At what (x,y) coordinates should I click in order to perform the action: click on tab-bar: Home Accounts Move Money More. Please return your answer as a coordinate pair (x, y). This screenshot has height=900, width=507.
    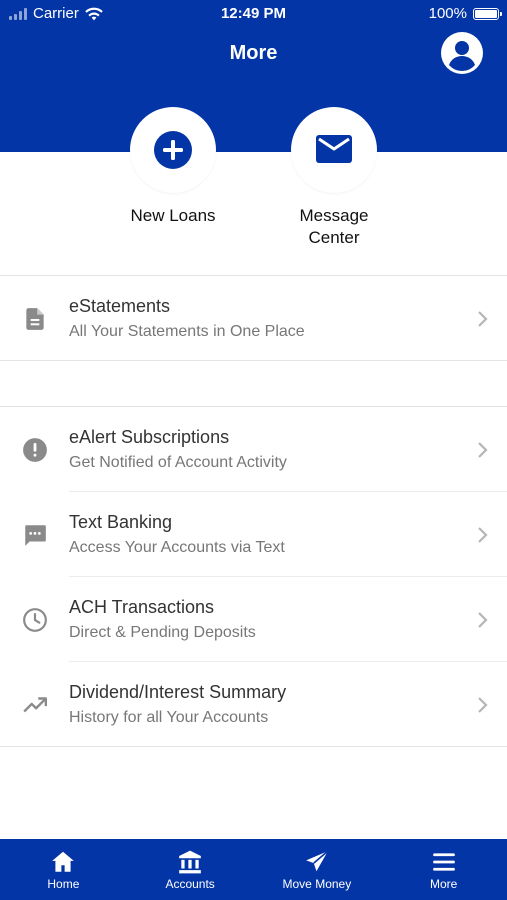
    Looking at the image, I should click on (253, 869).